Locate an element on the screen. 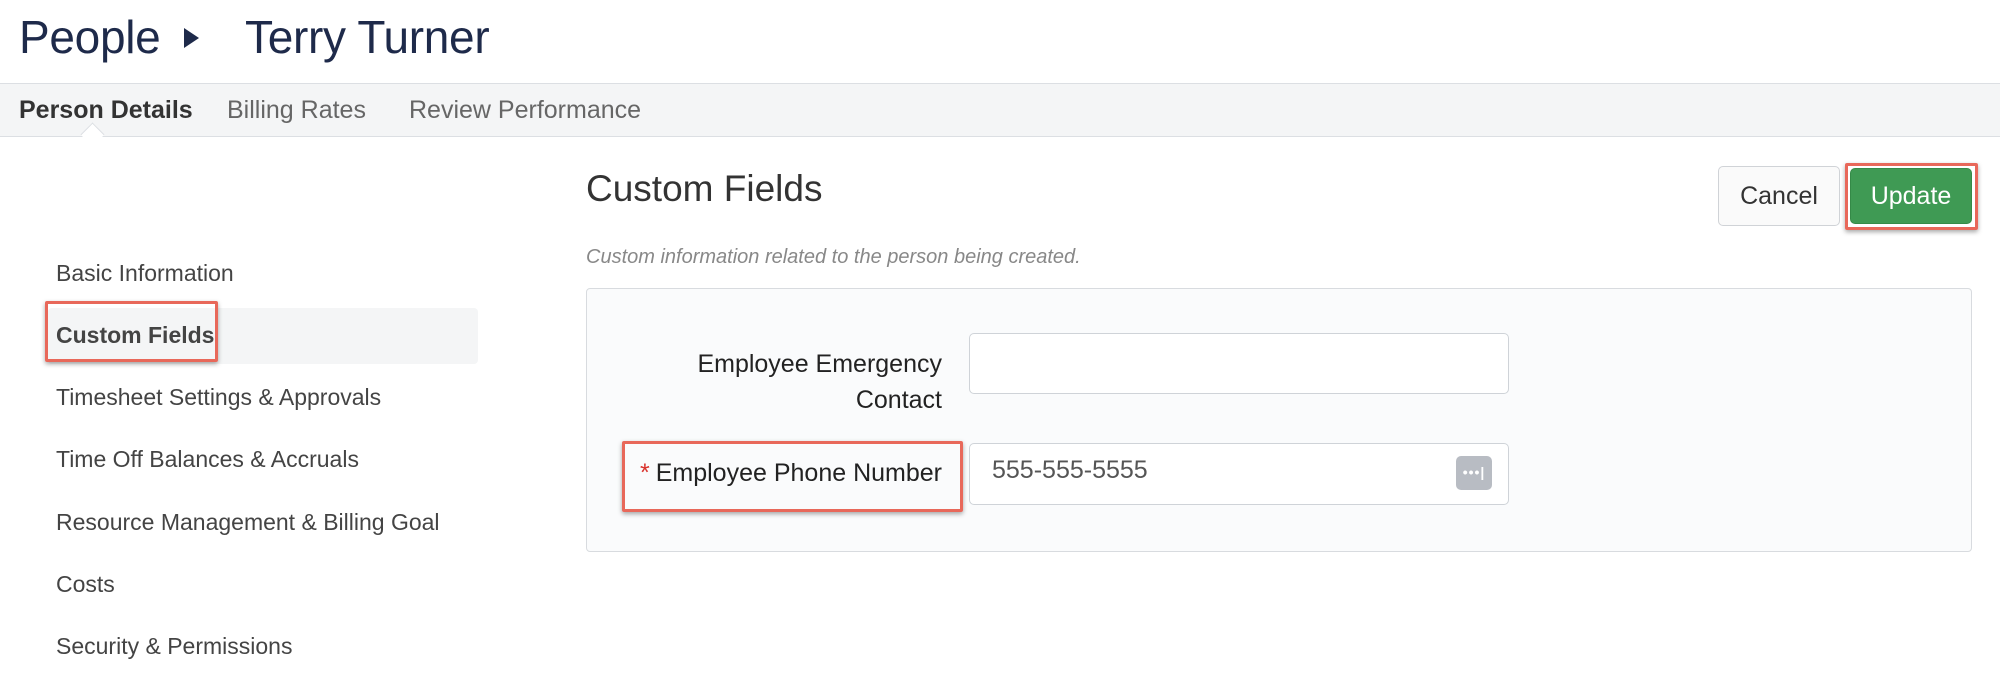 The width and height of the screenshot is (2000, 684). cancel-button: Cancel is located at coordinates (1779, 196).